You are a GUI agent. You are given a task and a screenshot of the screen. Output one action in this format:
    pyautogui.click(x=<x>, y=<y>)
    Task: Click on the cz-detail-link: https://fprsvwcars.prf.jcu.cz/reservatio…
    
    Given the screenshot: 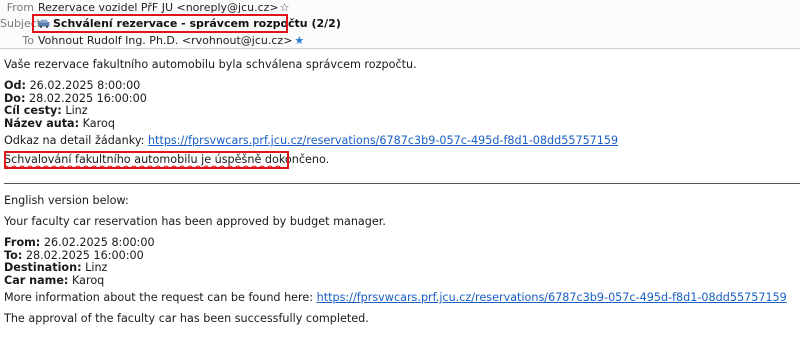 What is the action you would take?
    pyautogui.click(x=383, y=140)
    